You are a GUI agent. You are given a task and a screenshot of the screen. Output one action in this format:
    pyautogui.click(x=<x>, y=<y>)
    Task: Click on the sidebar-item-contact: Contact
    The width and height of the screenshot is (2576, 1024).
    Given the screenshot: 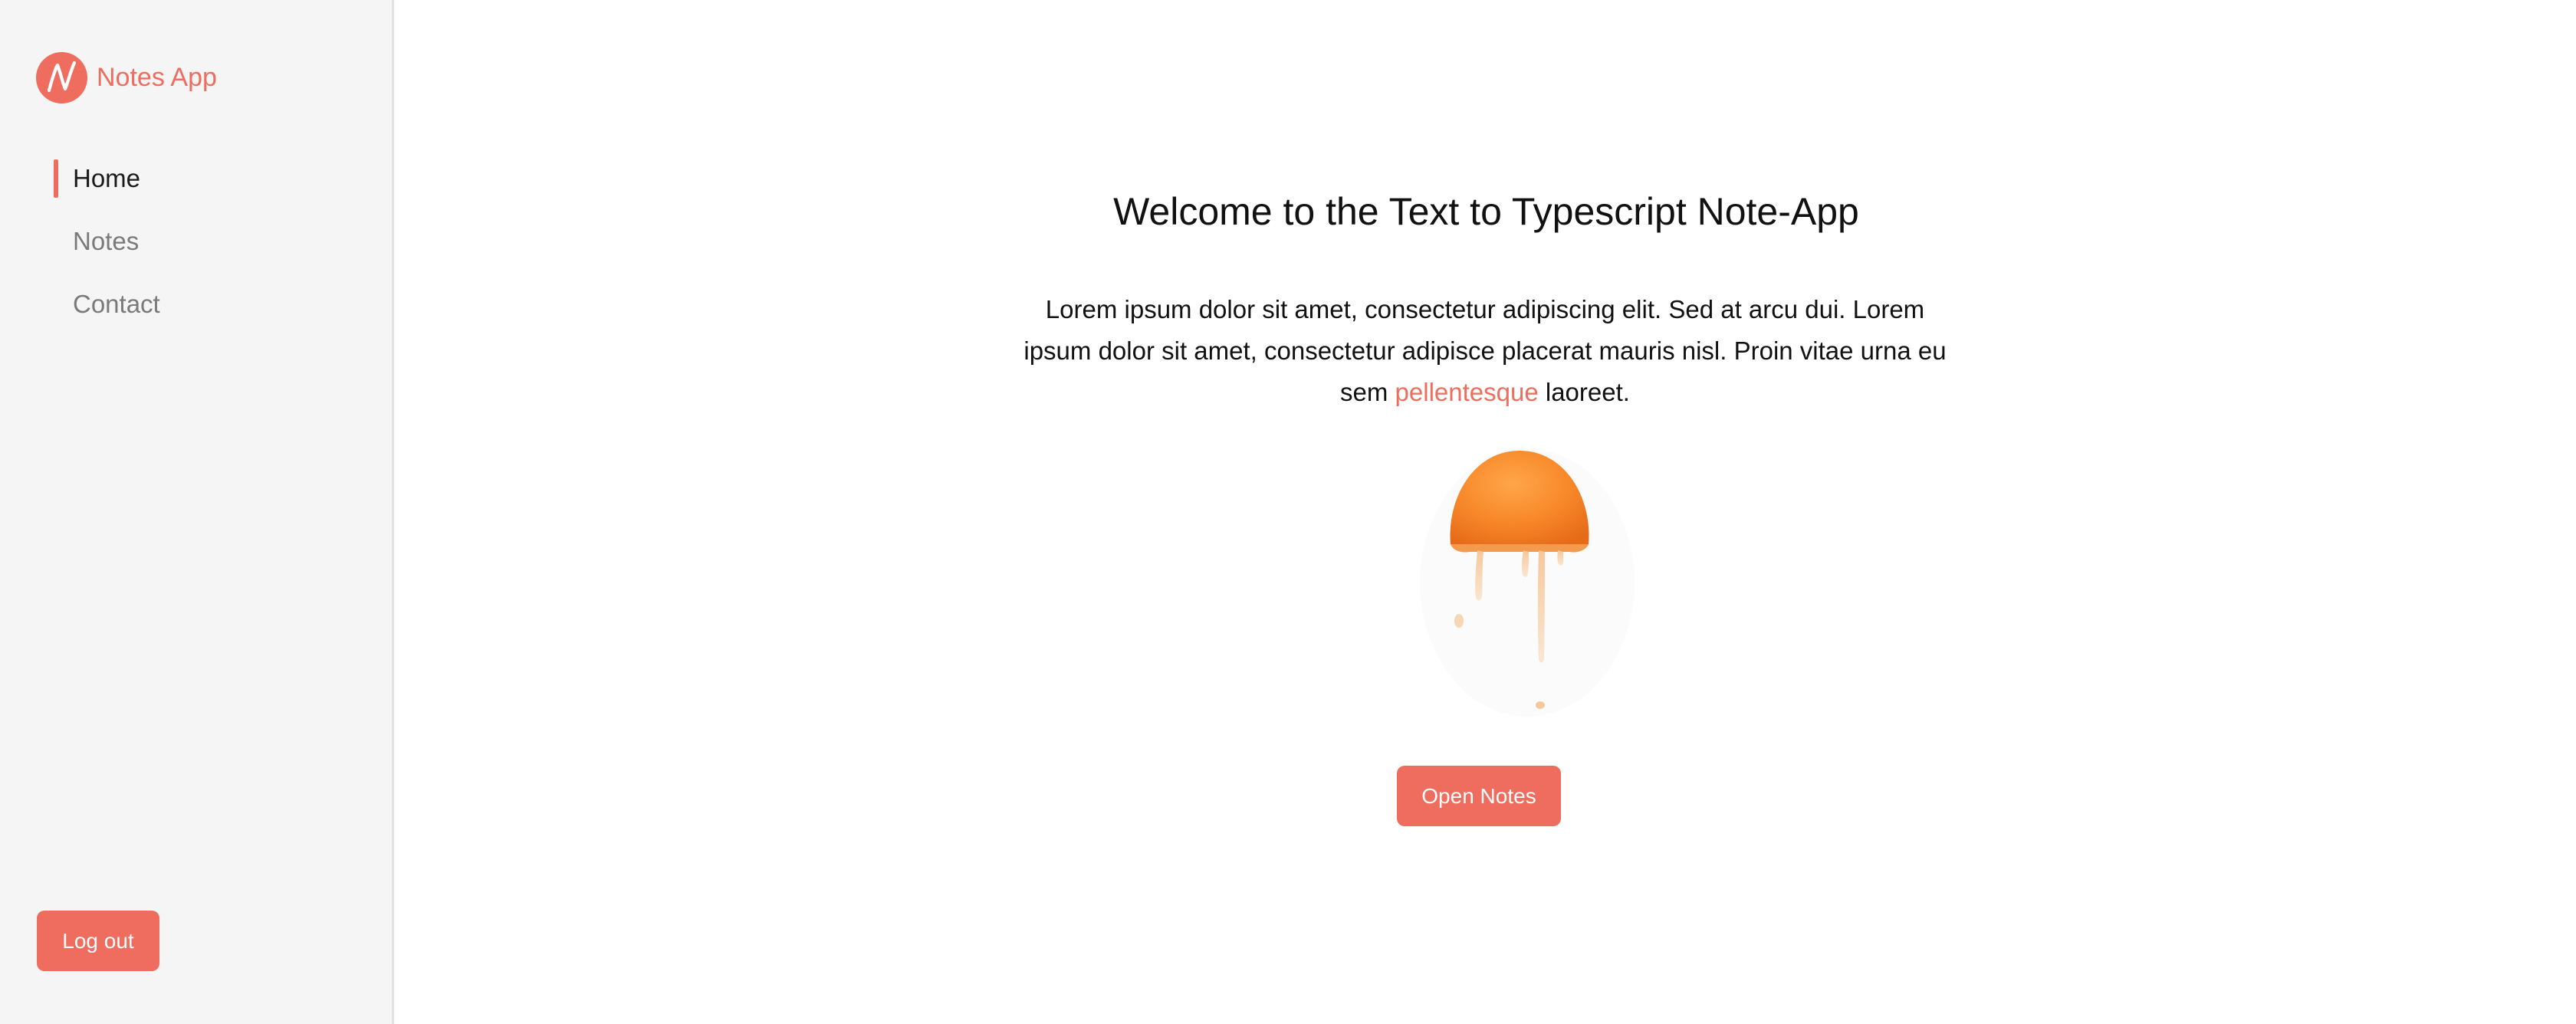 What is the action you would take?
    pyautogui.click(x=107, y=304)
    